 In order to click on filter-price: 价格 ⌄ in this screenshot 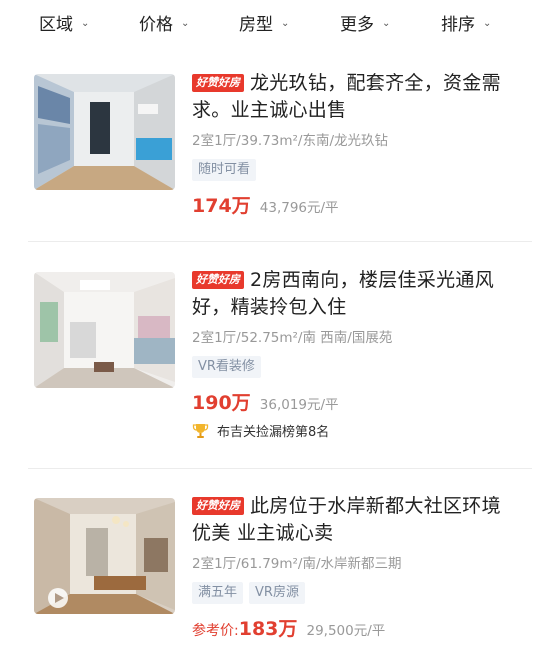, I will do `click(164, 22)`.